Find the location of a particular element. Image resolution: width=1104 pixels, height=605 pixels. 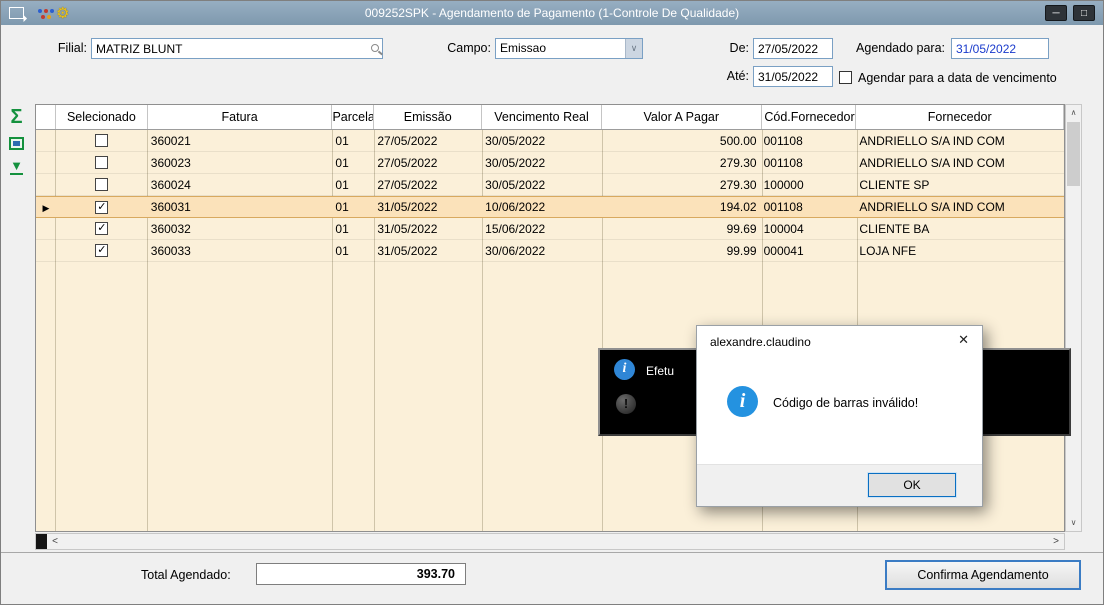

cell-valor: 500.00 is located at coordinates (738, 140).